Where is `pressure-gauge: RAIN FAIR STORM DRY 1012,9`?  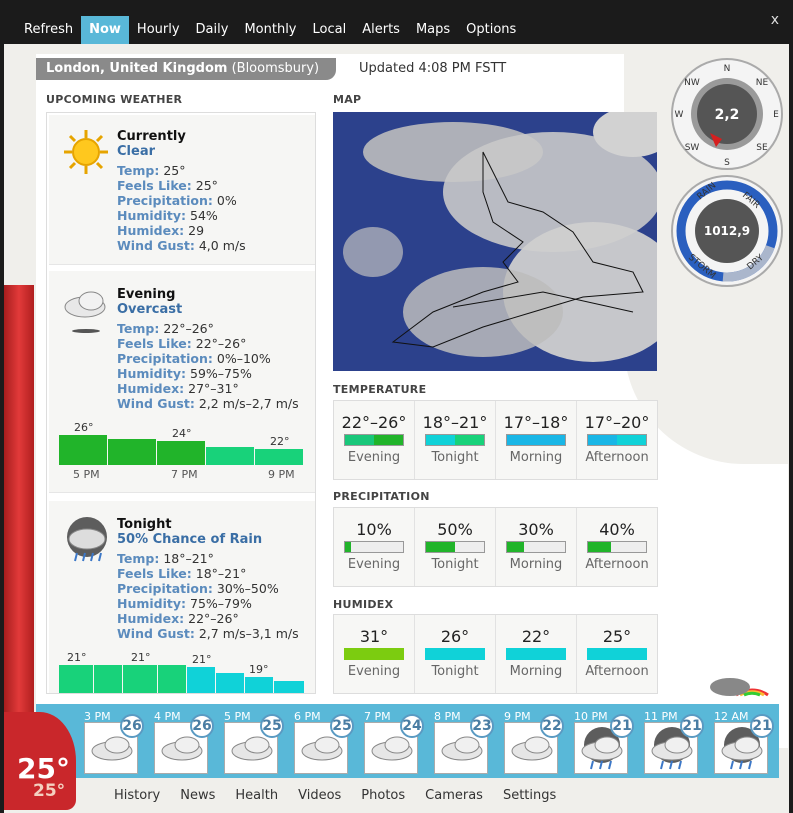
pressure-gauge: RAIN FAIR STORM DRY 1012,9 is located at coordinates (727, 231).